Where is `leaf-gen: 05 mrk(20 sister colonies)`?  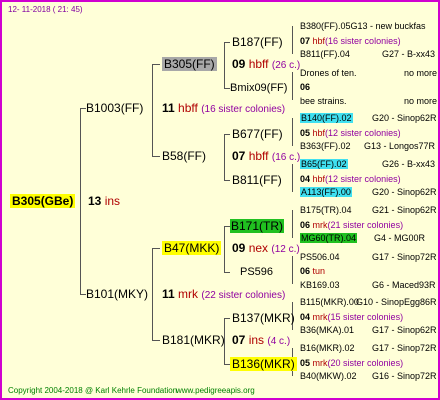
leaf-gen: 05 mrk(20 sister colonies) is located at coordinates (351, 363).